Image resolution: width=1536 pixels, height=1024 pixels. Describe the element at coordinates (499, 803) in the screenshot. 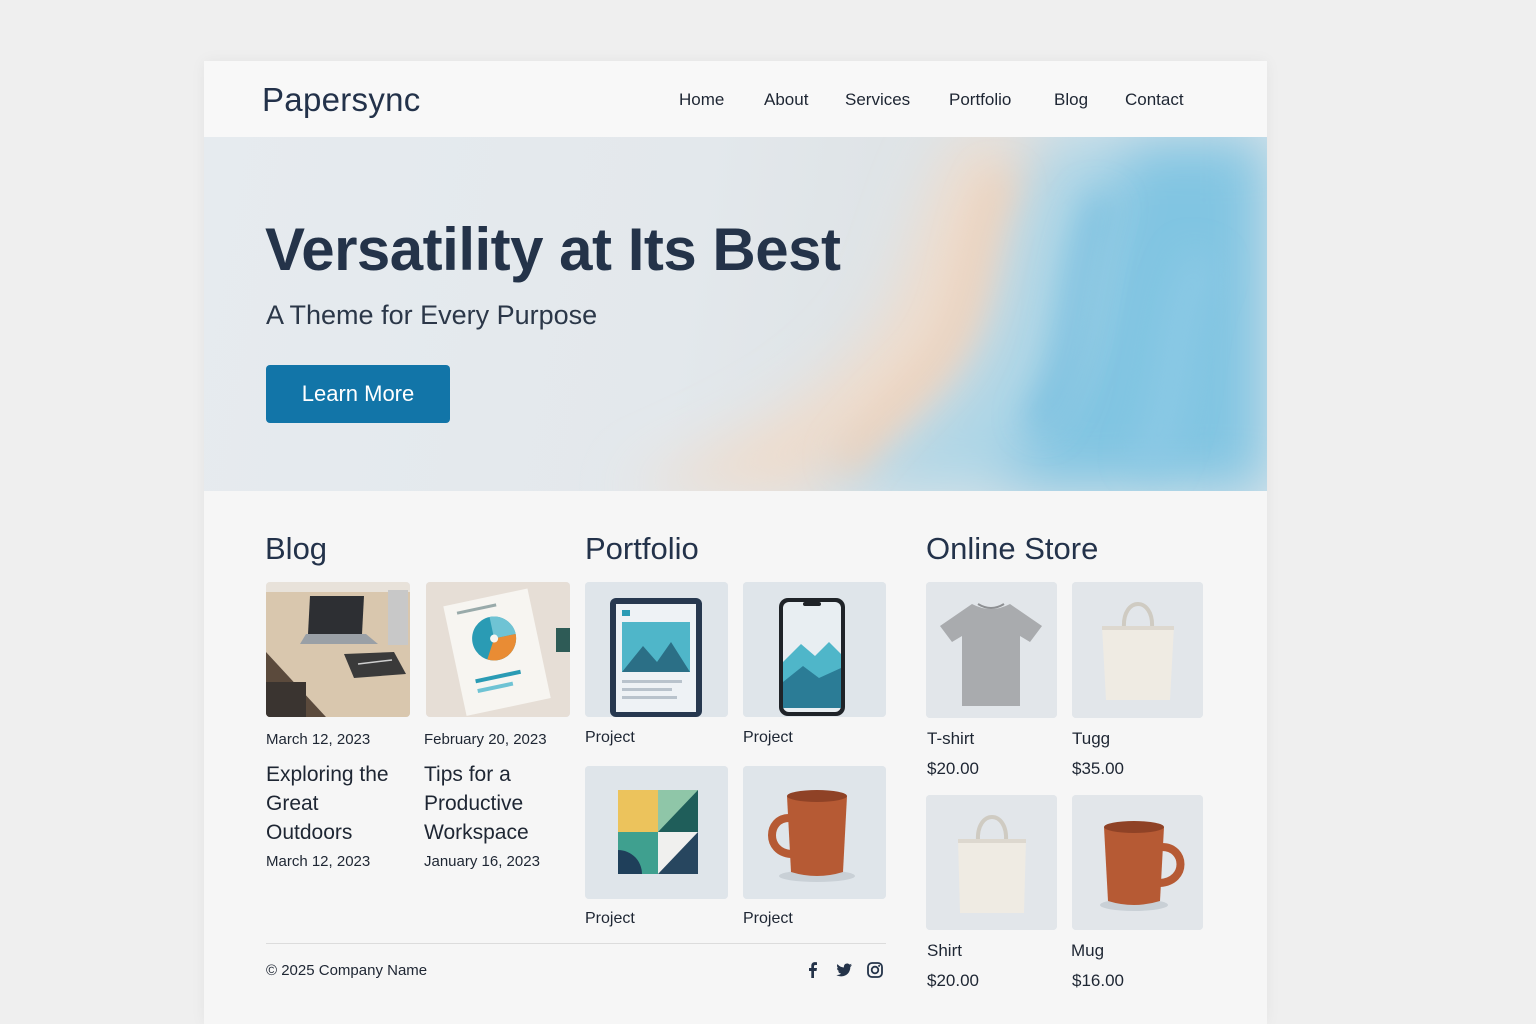

I see `blog-post-title: Tips for a Productive Workspace` at that location.